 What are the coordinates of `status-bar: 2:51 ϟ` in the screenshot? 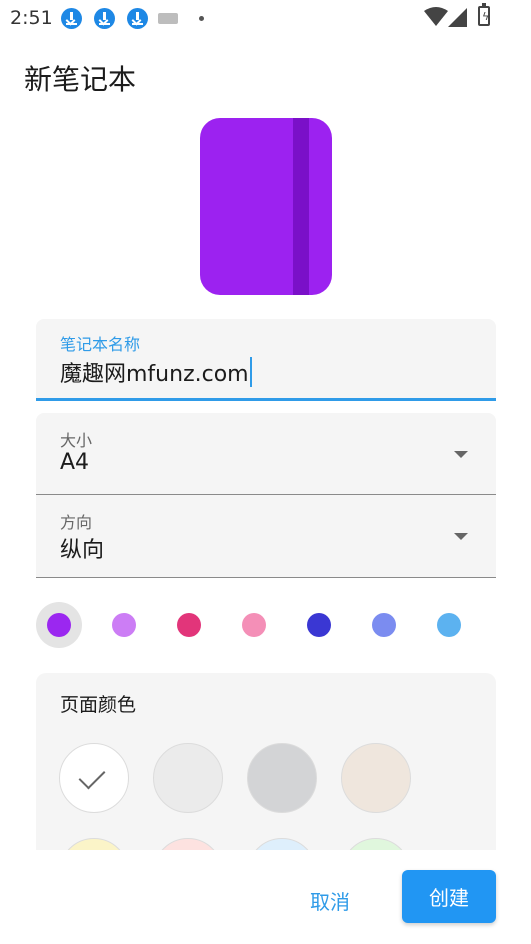 It's located at (265, 18).